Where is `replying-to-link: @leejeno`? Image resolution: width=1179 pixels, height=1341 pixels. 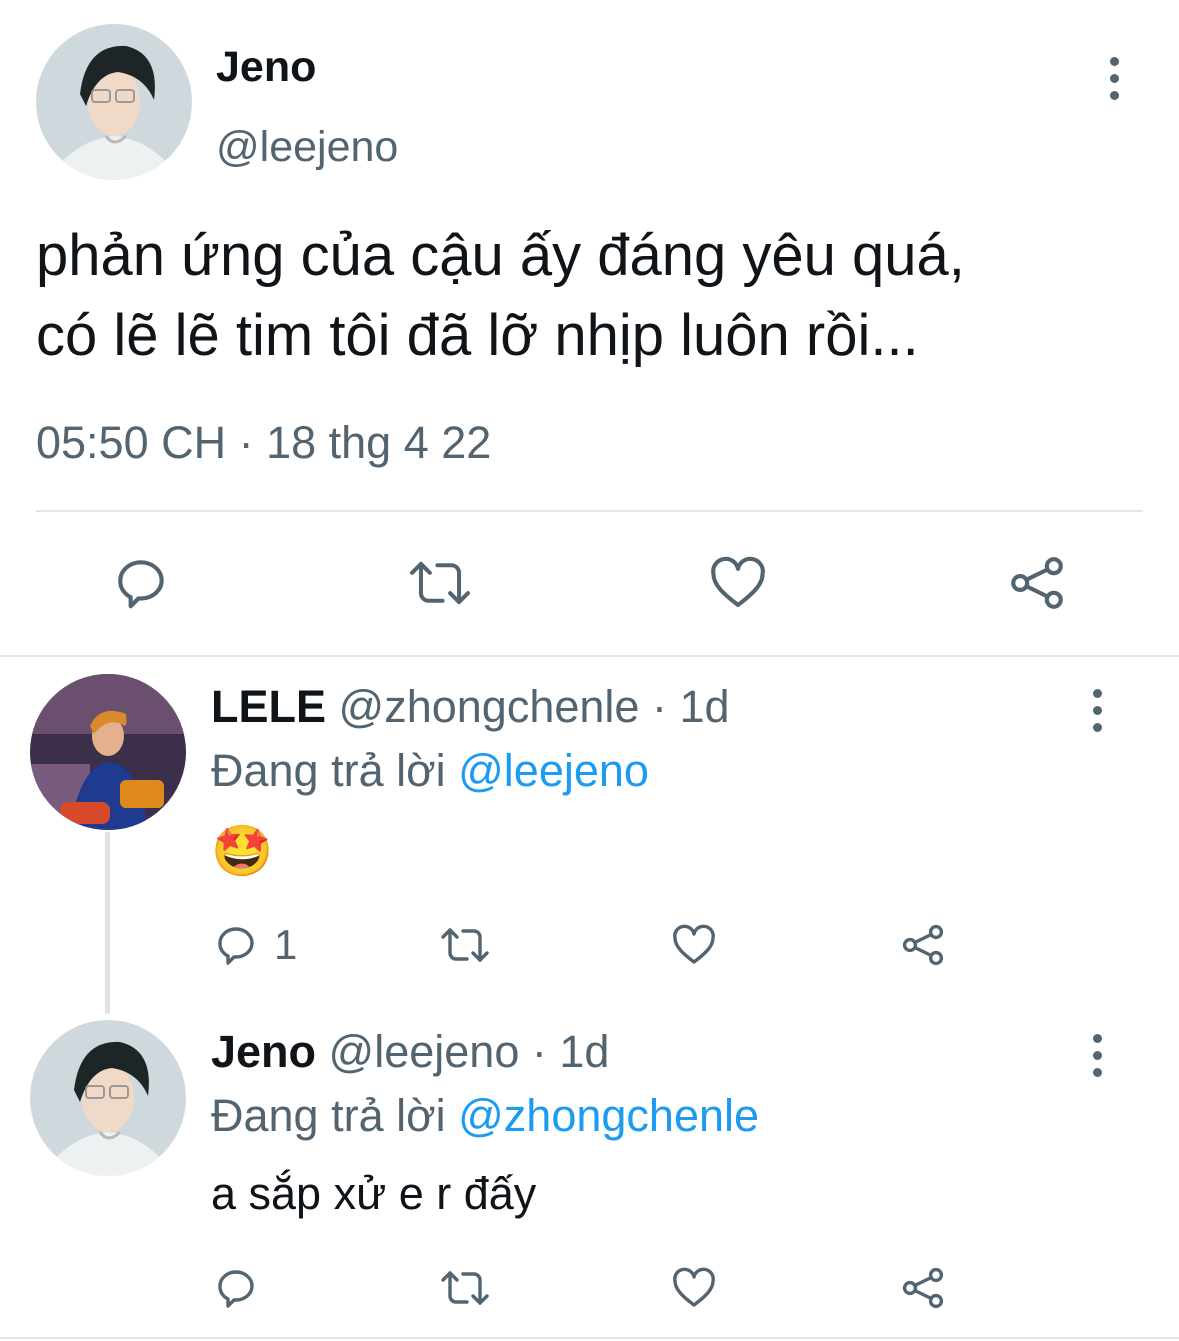
replying-to-link: @leejeno is located at coordinates (553, 770).